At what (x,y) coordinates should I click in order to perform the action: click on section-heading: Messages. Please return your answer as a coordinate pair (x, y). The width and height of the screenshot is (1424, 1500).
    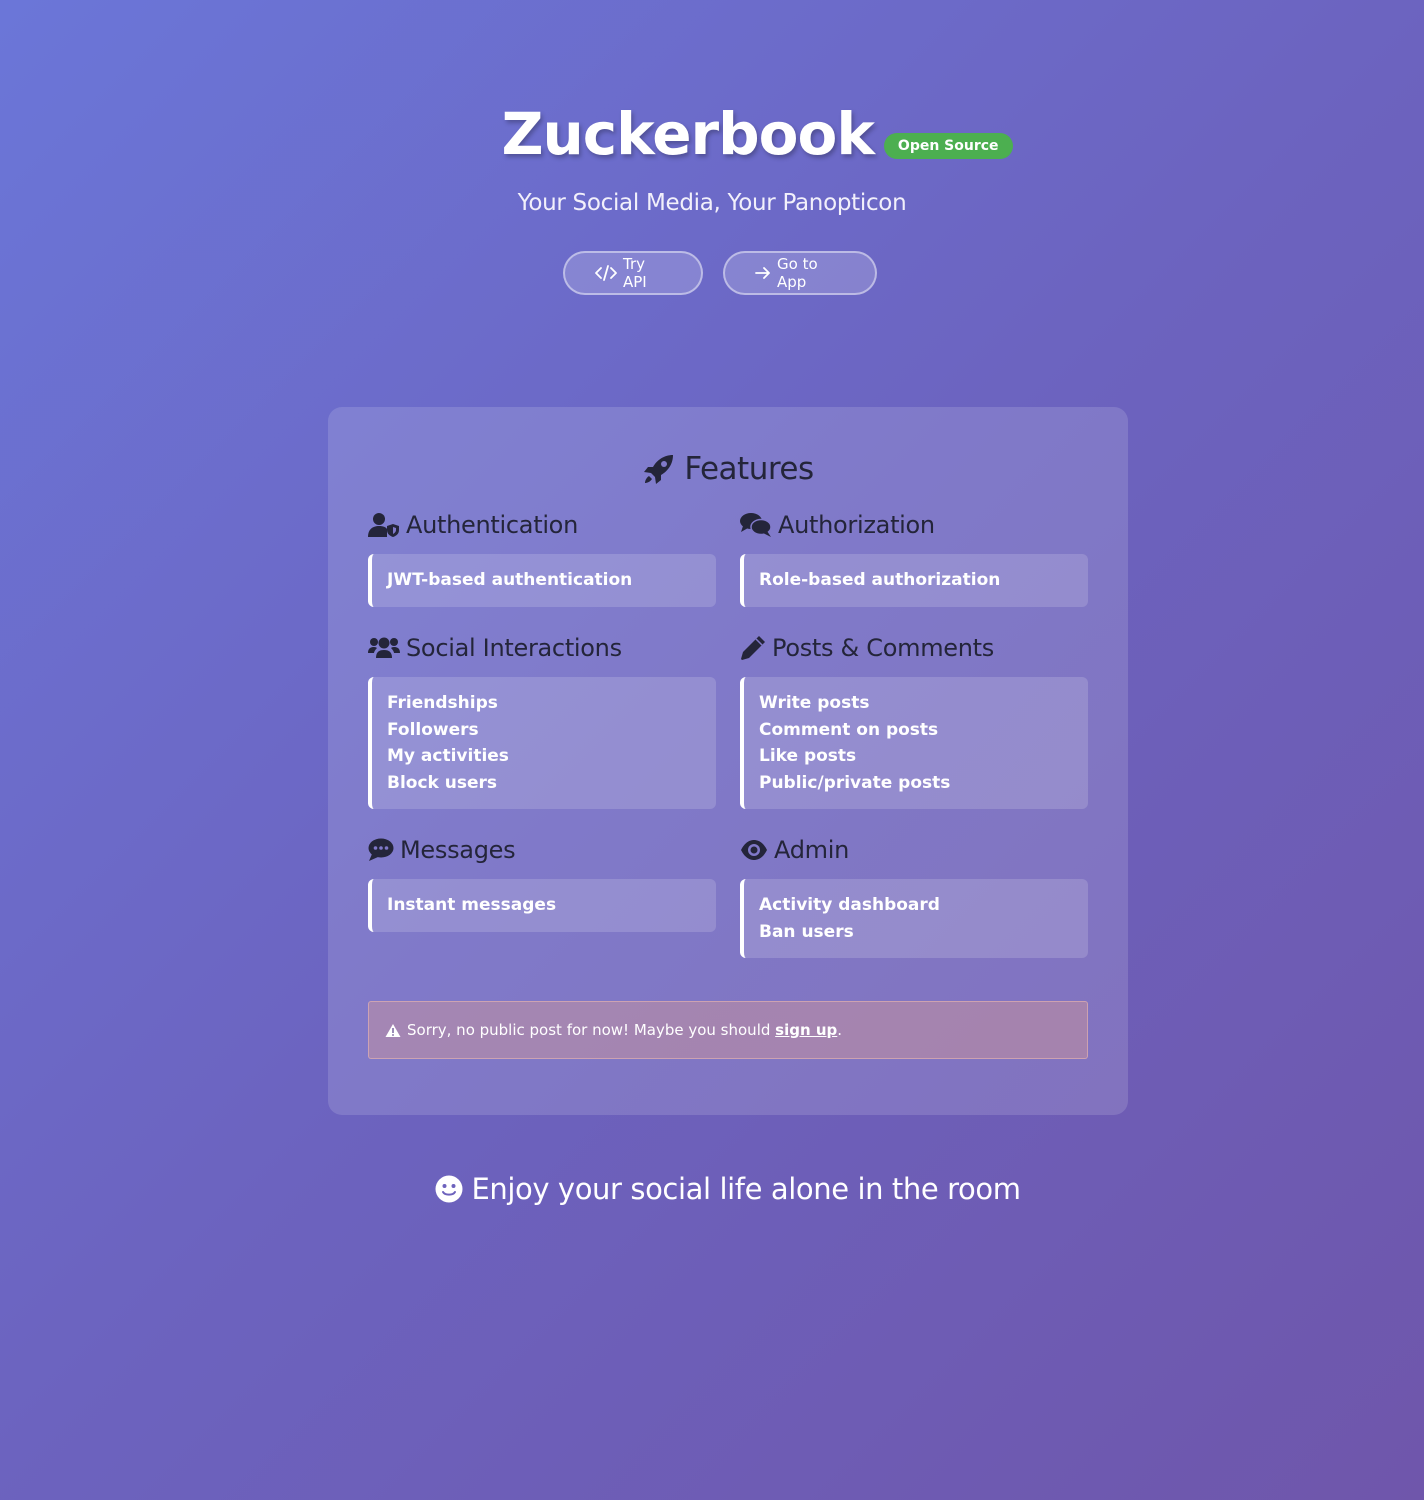
    Looking at the image, I should click on (542, 850).